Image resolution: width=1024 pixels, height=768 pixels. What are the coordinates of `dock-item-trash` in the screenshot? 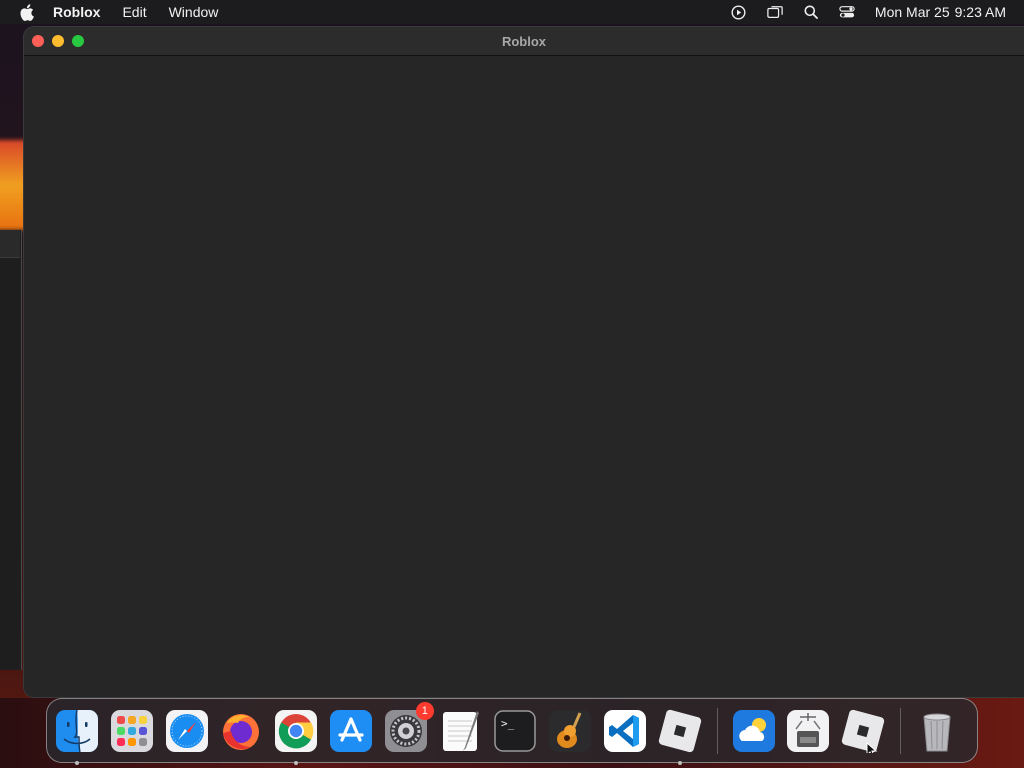 It's located at (937, 731).